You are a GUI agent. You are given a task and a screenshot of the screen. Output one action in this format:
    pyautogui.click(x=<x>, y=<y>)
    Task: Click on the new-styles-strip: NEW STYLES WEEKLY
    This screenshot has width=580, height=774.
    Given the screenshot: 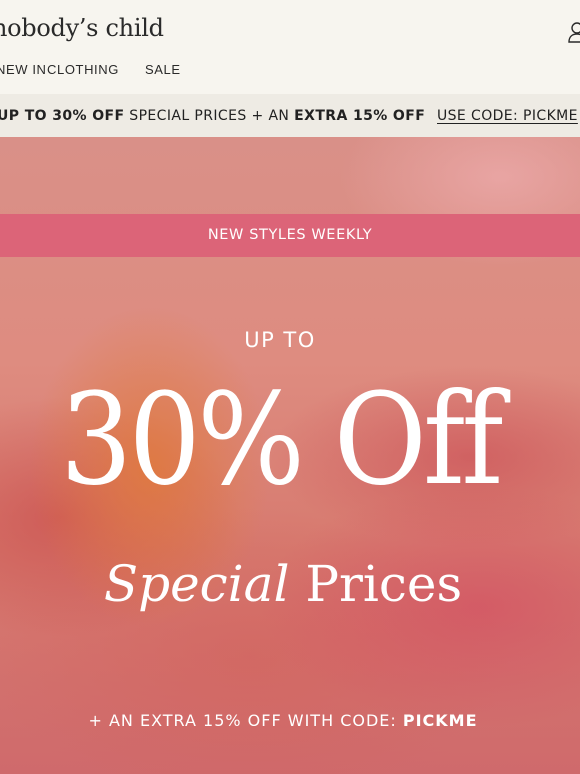 What is the action you would take?
    pyautogui.click(x=290, y=235)
    